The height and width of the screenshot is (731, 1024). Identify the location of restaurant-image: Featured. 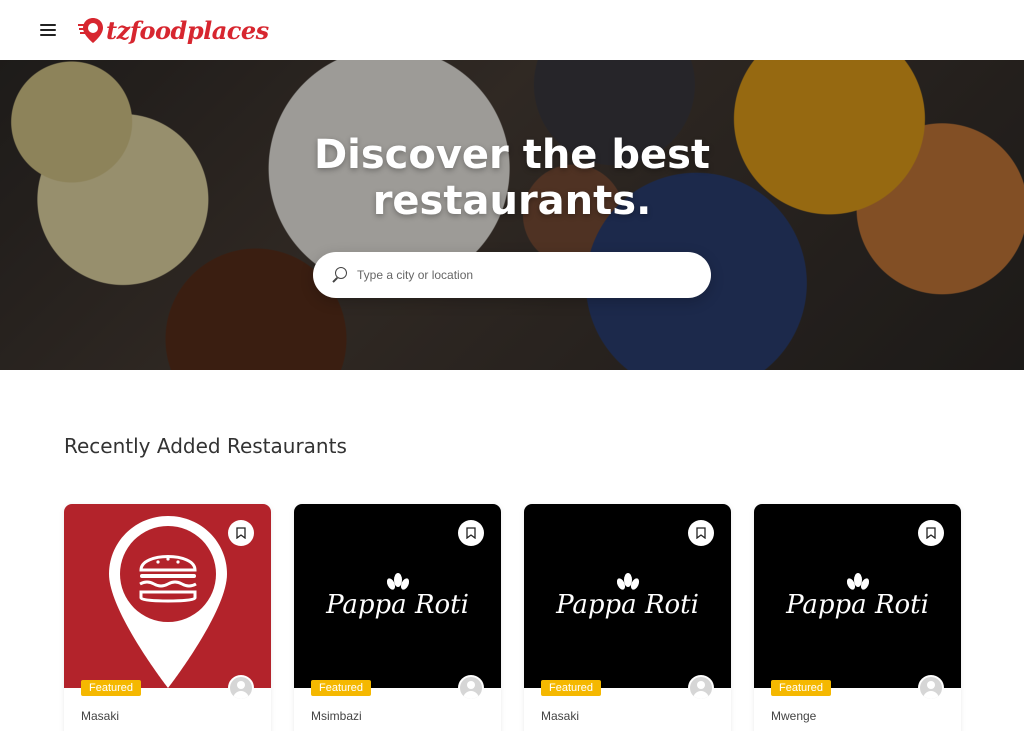
(167, 602).